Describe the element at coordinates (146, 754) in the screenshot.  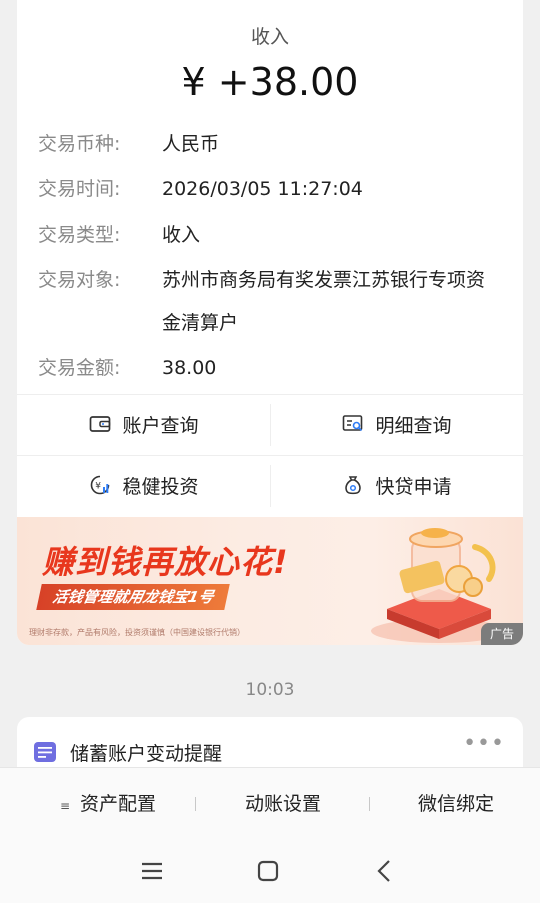
I see `message-title: 储蓄账户变动提醒` at that location.